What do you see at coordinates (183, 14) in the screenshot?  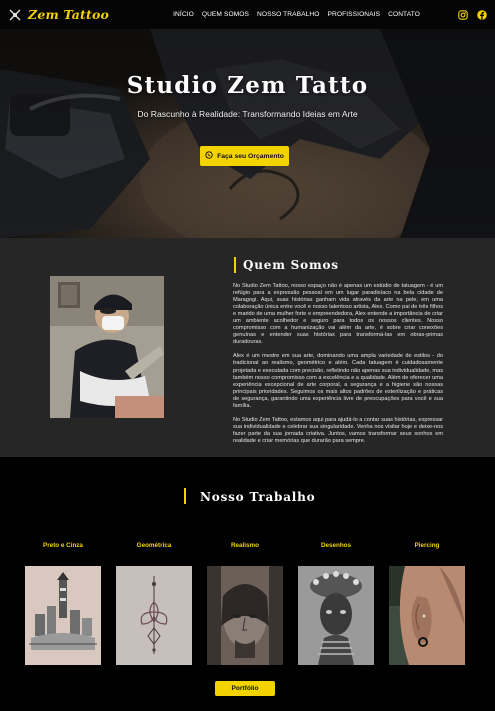 I see `nav-item-inicio: INÍCIO` at bounding box center [183, 14].